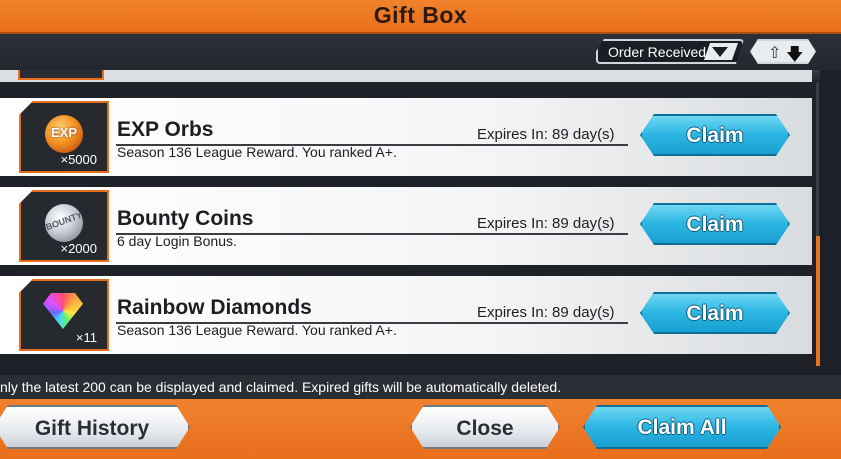  What do you see at coordinates (720, 52) in the screenshot?
I see `chevron-down-icon` at bounding box center [720, 52].